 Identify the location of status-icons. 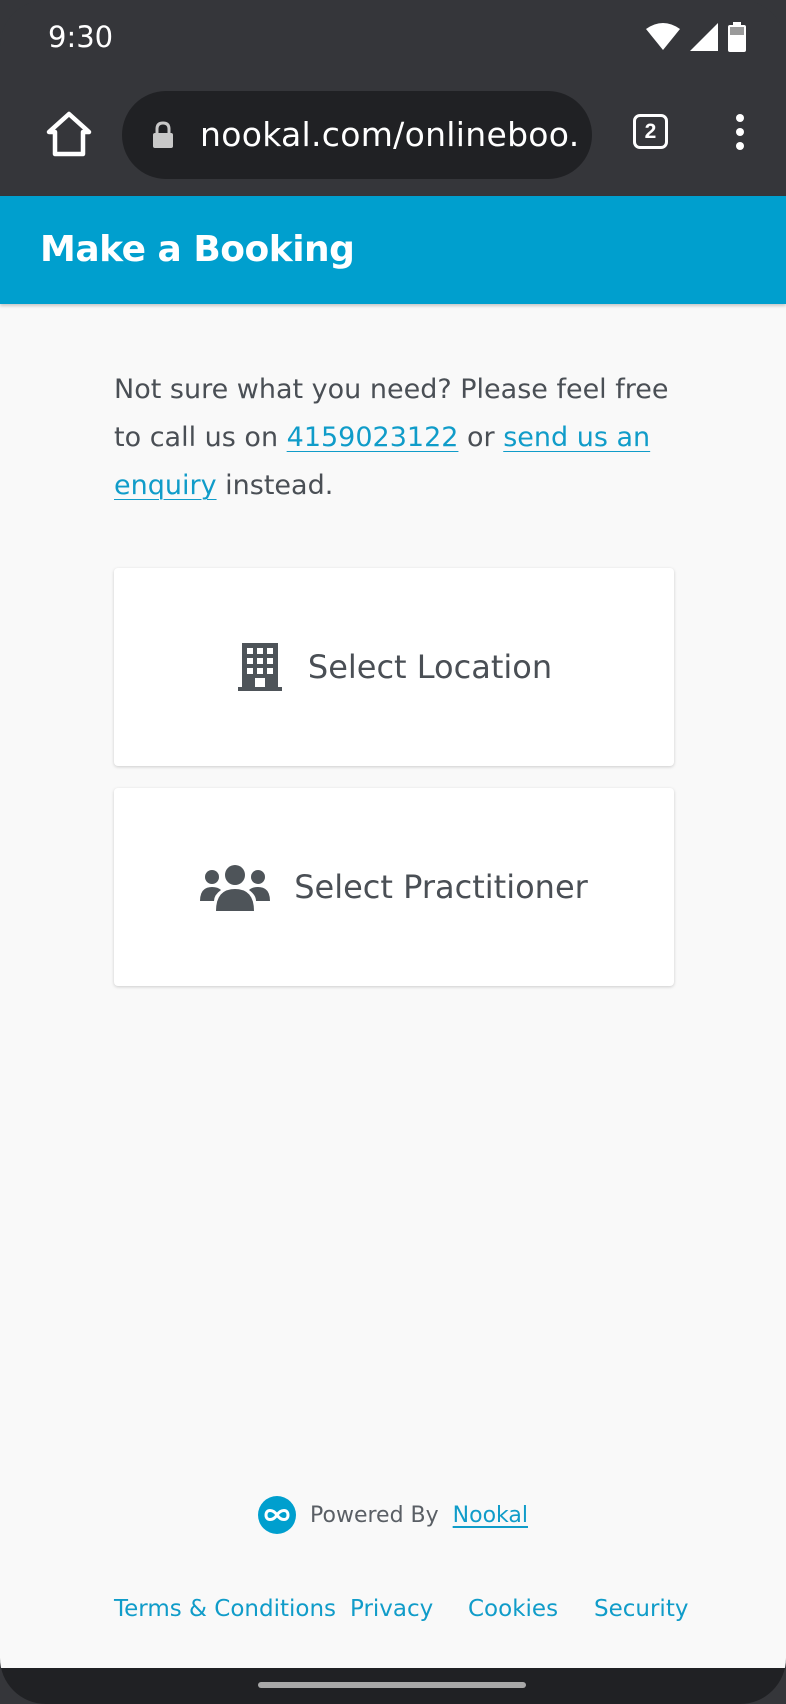
(696, 37).